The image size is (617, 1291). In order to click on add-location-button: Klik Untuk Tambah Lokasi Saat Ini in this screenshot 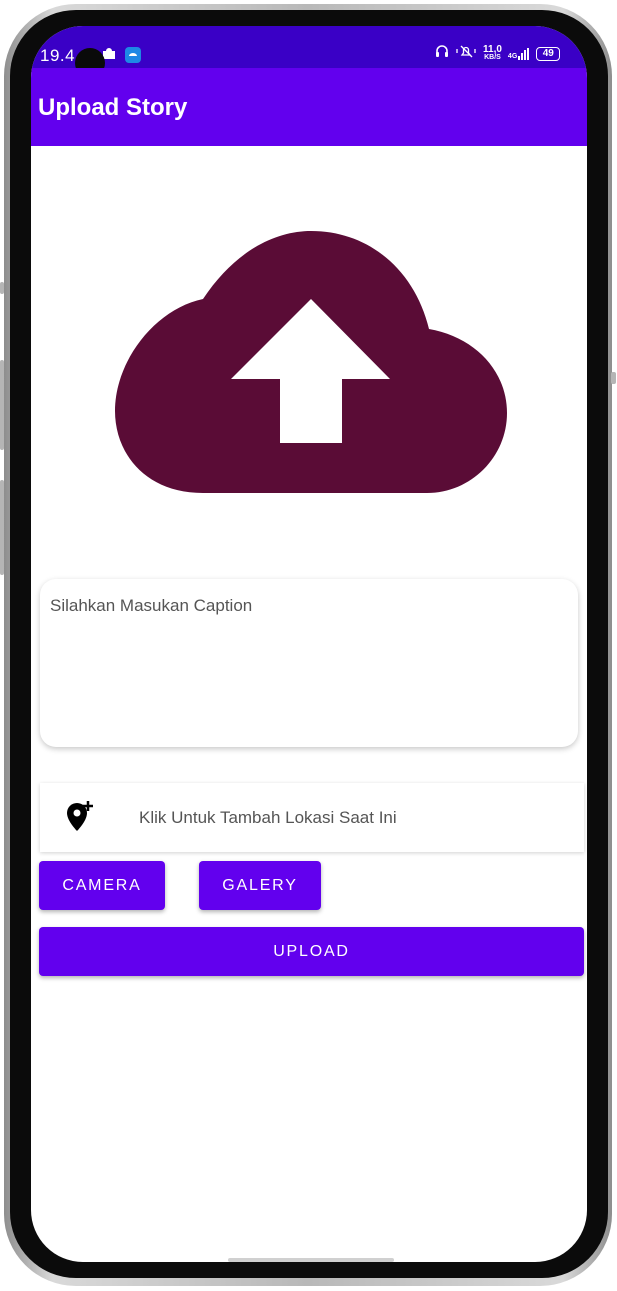, I will do `click(312, 817)`.